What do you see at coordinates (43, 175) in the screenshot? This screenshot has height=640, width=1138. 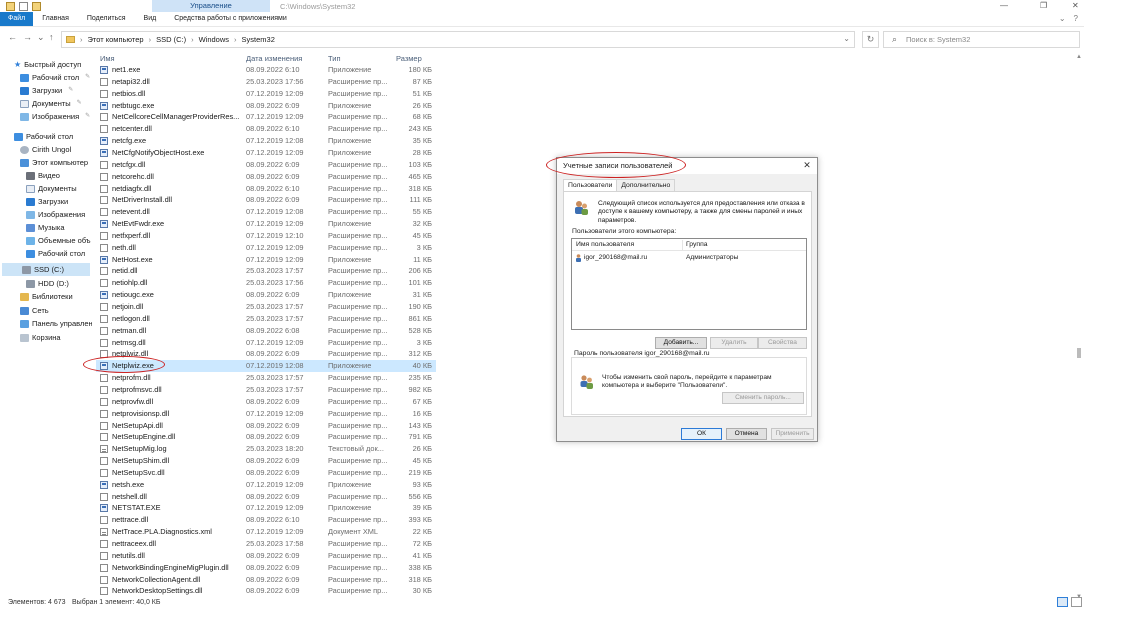 I see `sidebar-item-videos: Видео` at bounding box center [43, 175].